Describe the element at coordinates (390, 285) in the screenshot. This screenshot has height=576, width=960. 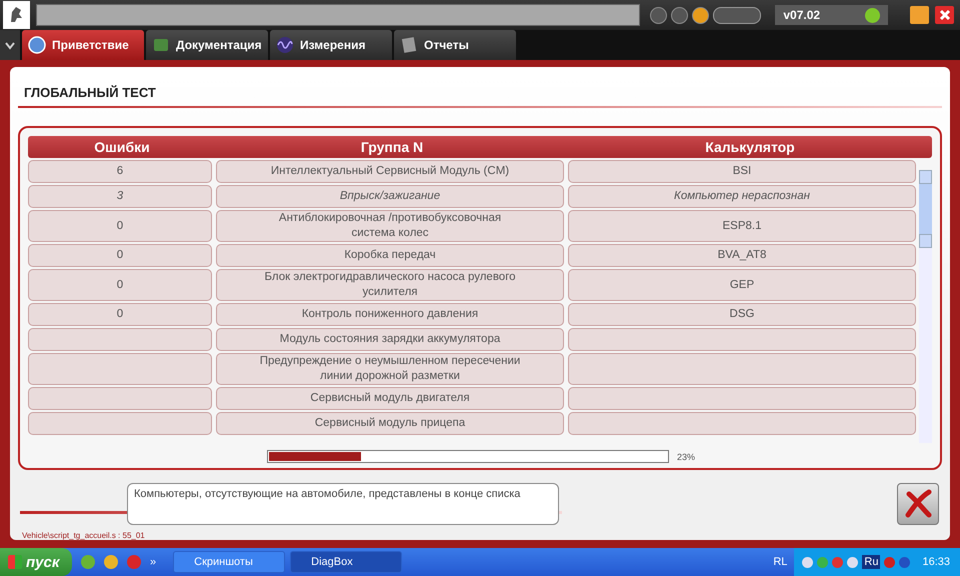
I see `table-cell: Блок электрогидравлического насоса рулевого усилителя` at that location.